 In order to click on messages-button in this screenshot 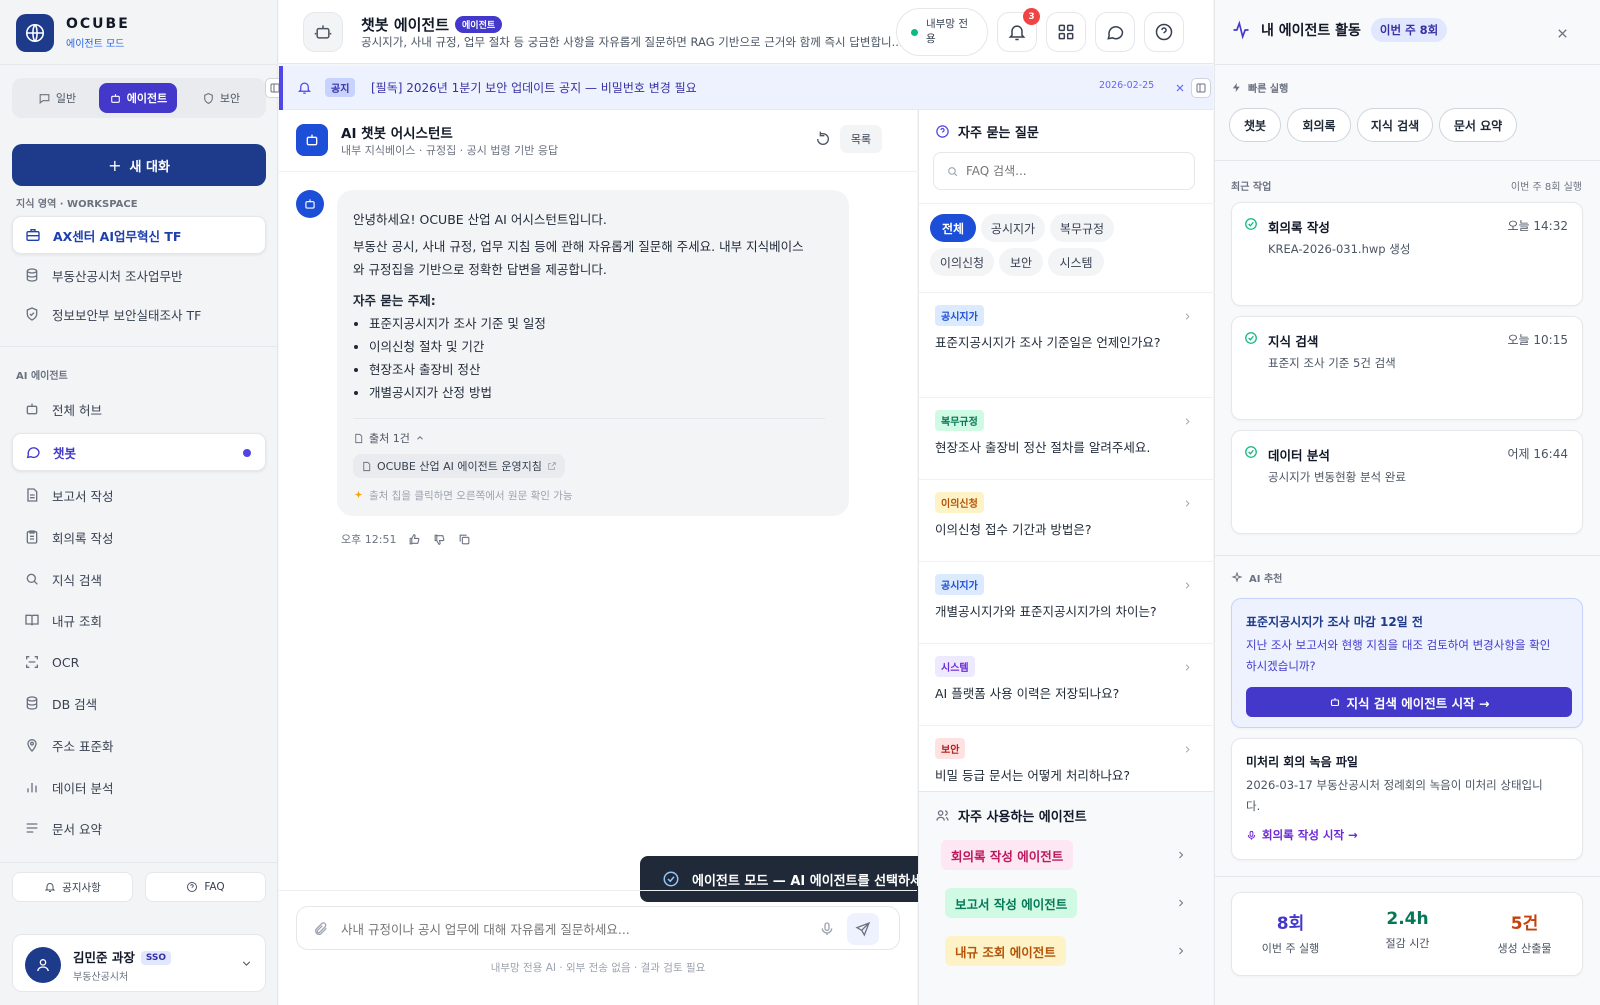, I will do `click(1115, 32)`.